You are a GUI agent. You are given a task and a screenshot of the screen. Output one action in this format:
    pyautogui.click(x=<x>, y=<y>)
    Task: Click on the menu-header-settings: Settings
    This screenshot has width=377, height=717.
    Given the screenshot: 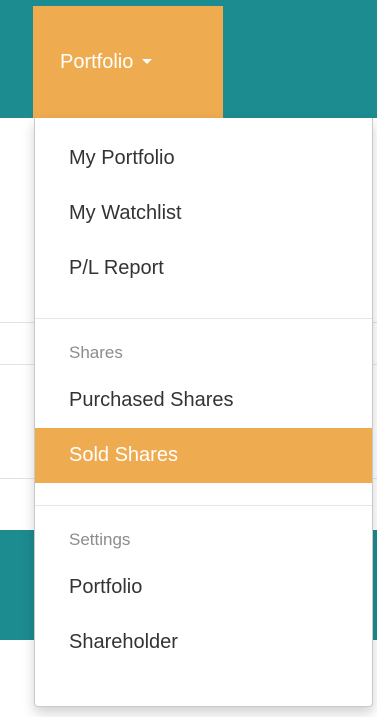 What is the action you would take?
    pyautogui.click(x=100, y=539)
    